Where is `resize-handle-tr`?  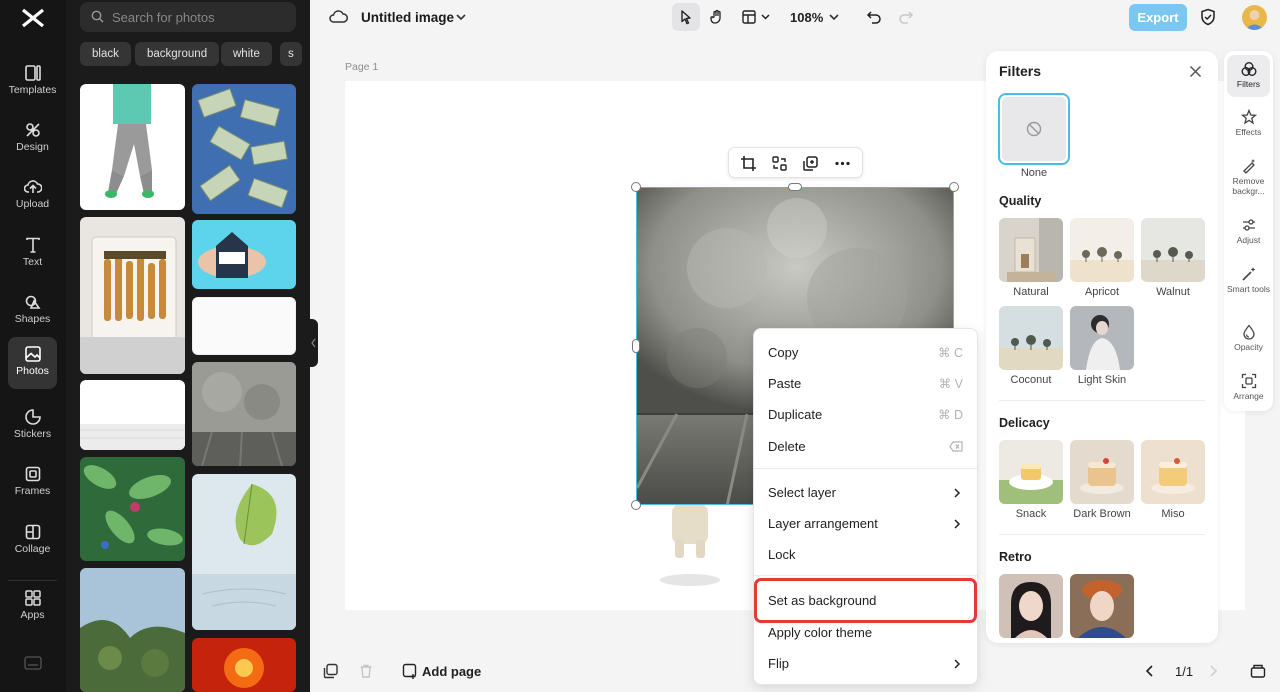
resize-handle-tr is located at coordinates (954, 187).